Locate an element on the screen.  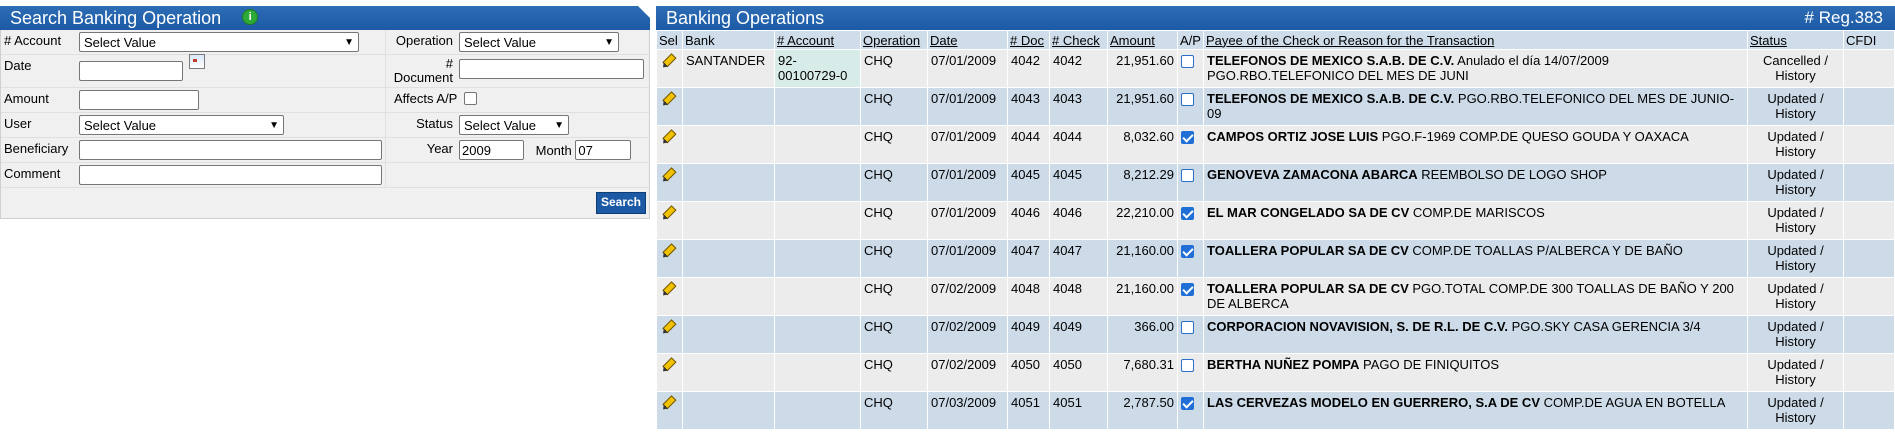
cell-doc: 4051 is located at coordinates (1028, 410).